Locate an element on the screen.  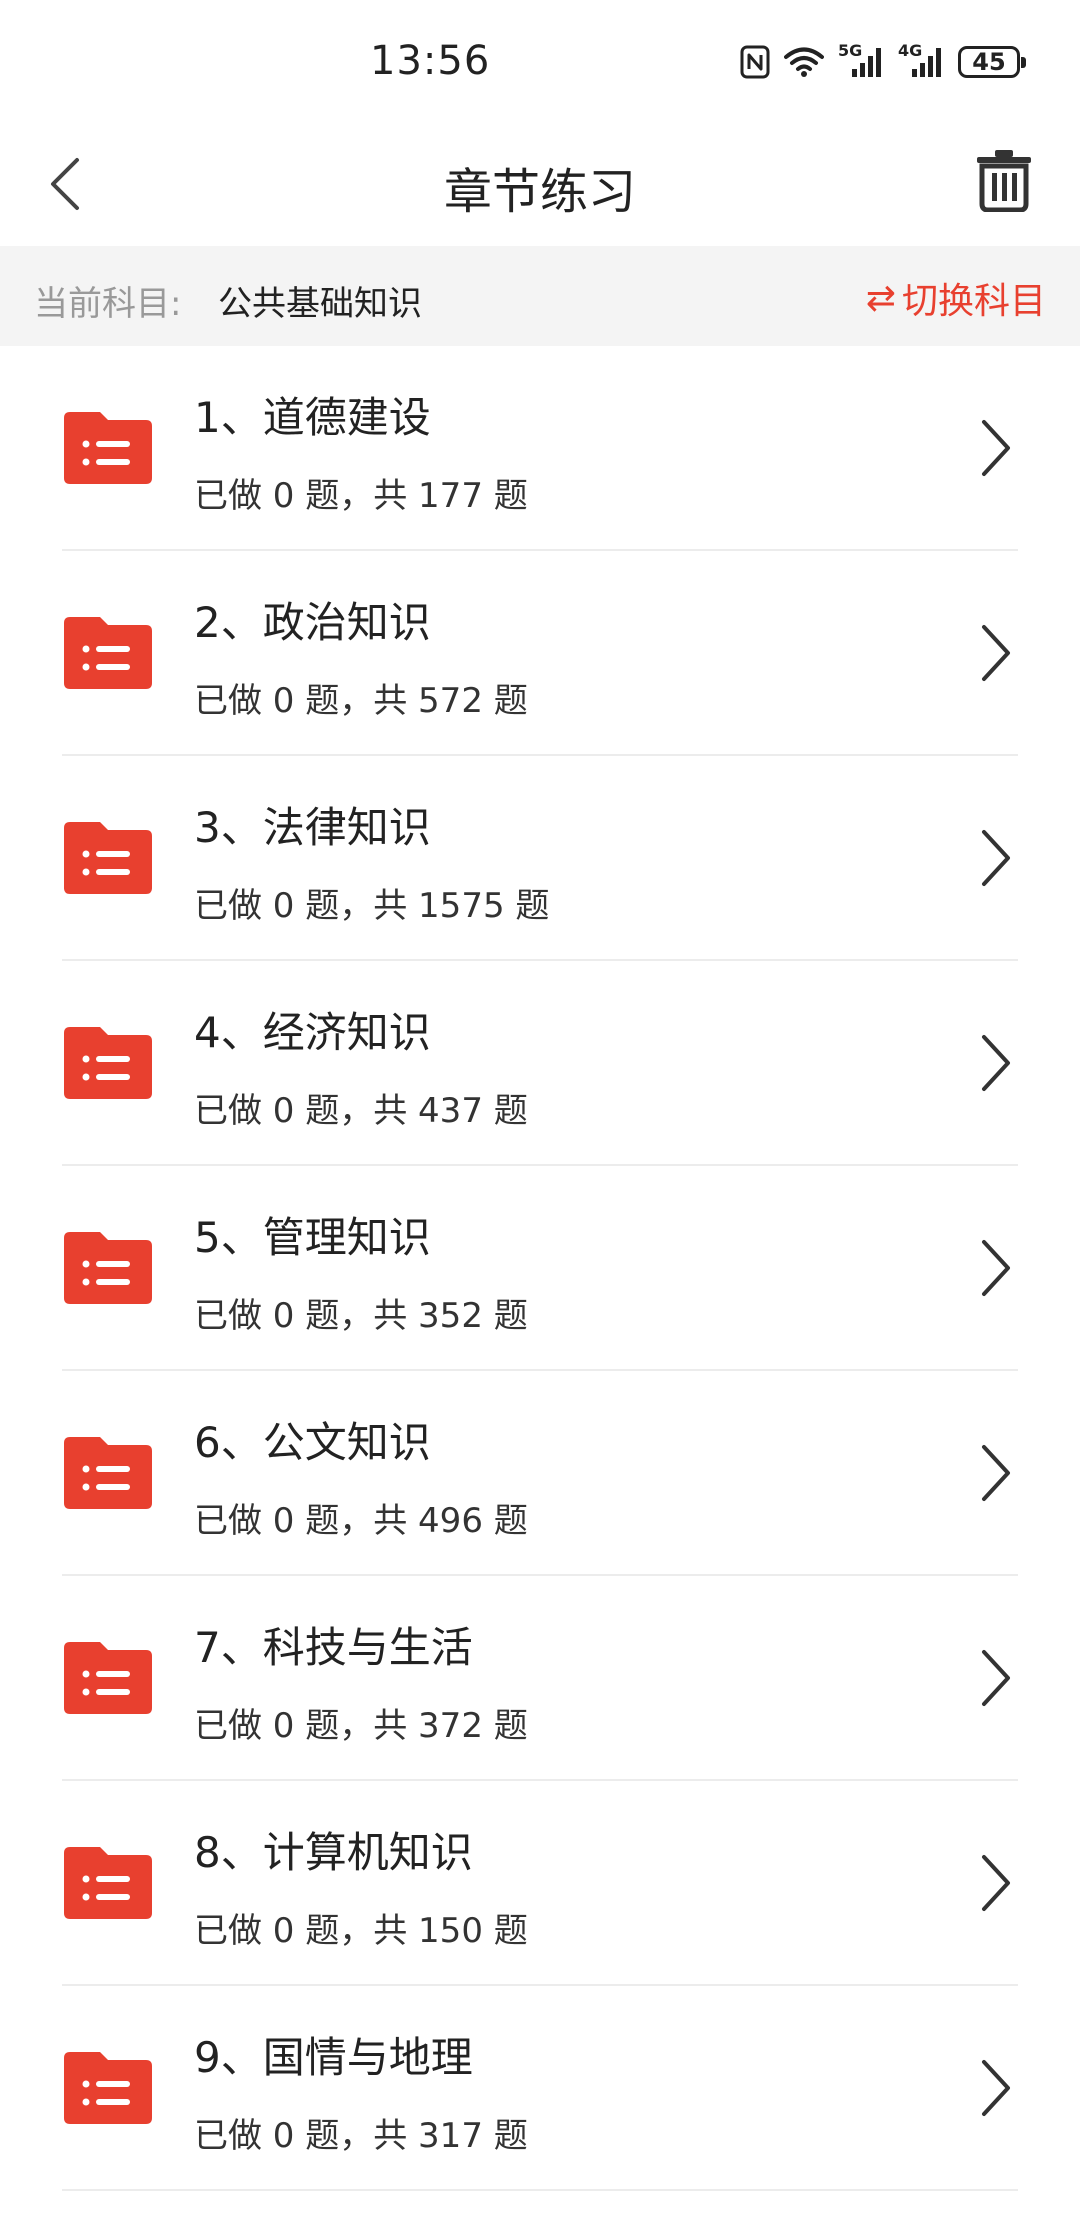
chapter-item: 6、公文知识 已做 0 题，共 496 题 is located at coordinates (540, 1473).